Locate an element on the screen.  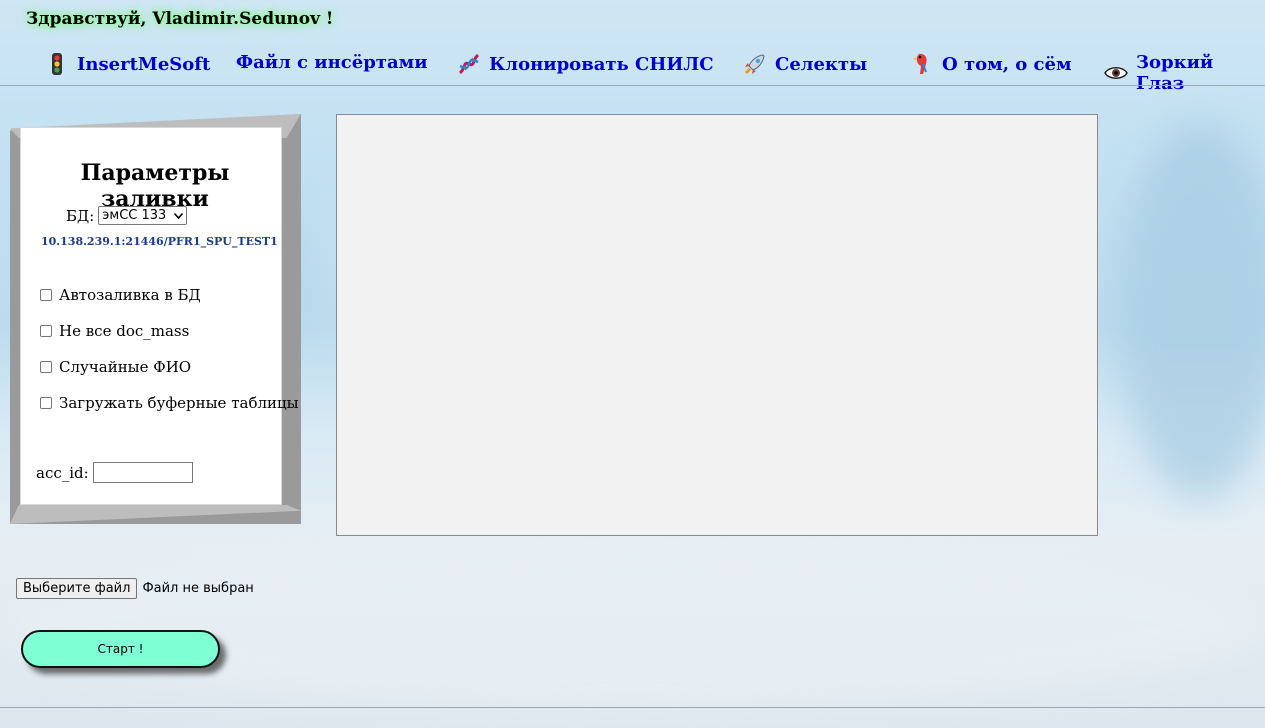
greeting-text: Здравствуй, Vladimir.Sedunov ! is located at coordinates (180, 19).